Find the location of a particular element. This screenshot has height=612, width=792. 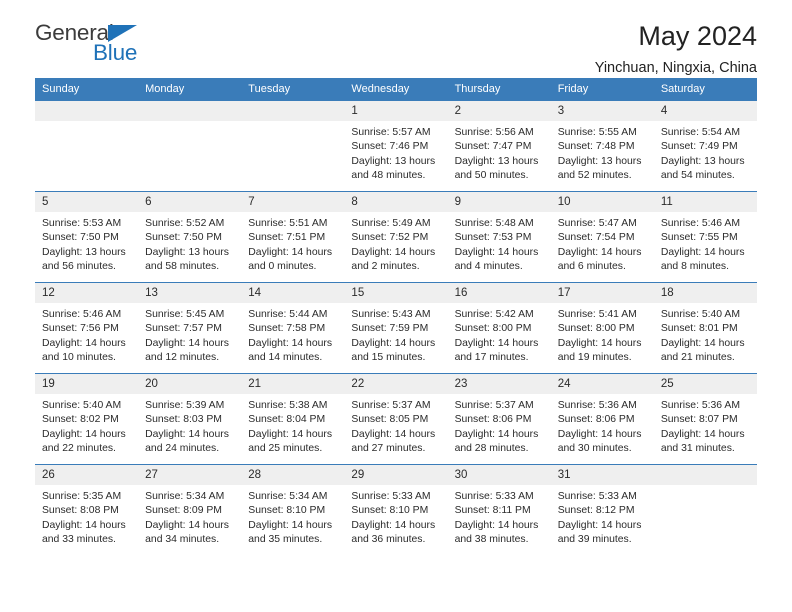

title-block: May 2024 Yinchuan, Ningxia, China is located at coordinates (676, 49).